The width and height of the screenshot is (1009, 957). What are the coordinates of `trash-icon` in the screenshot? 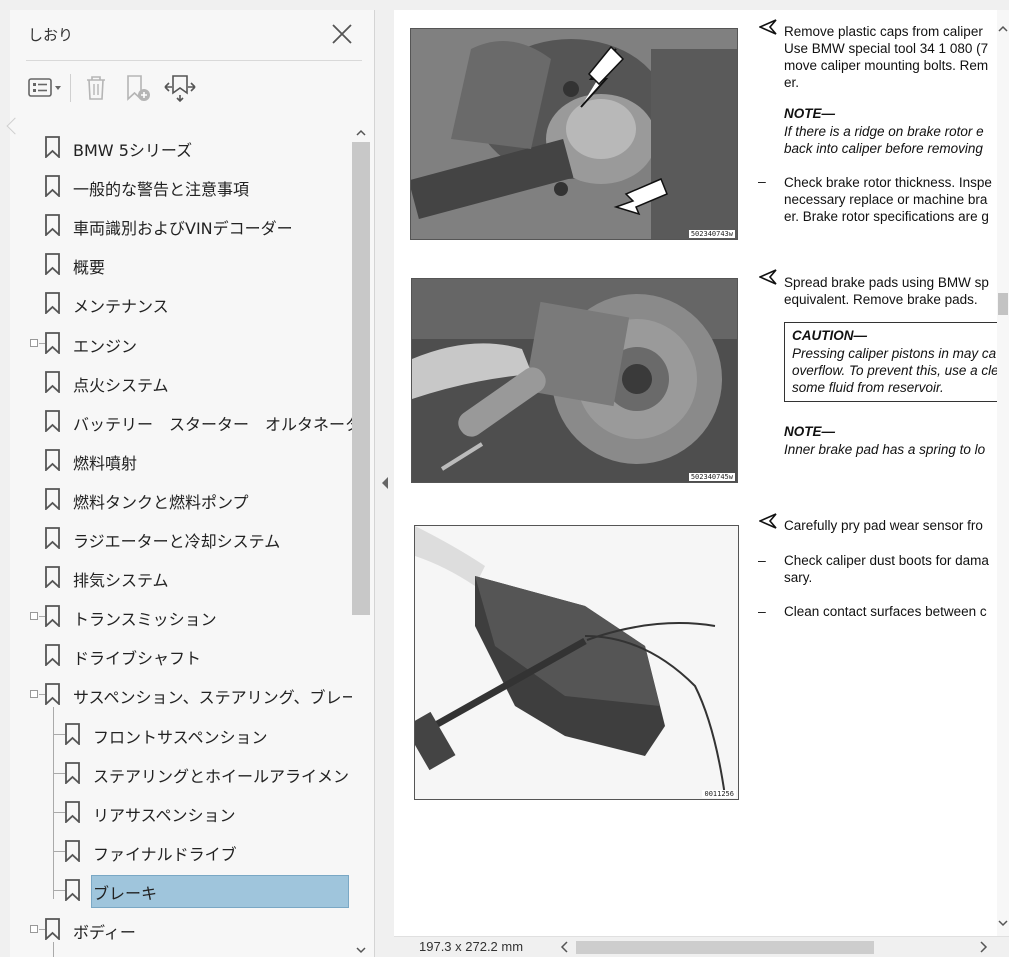 It's located at (96, 88).